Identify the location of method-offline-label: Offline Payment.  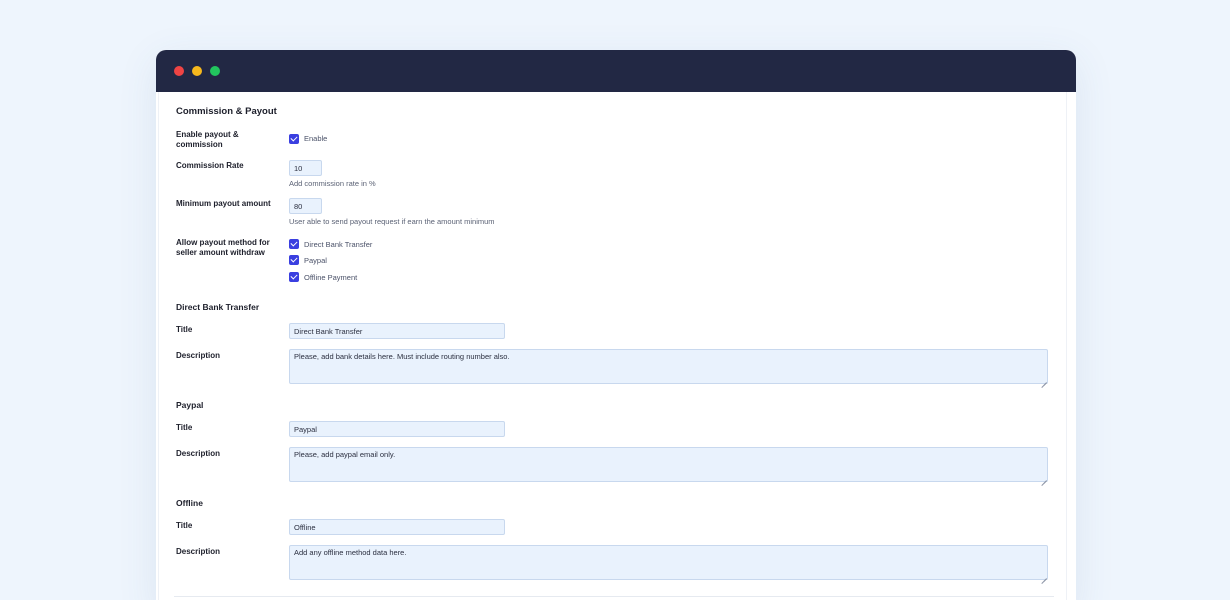
(331, 277).